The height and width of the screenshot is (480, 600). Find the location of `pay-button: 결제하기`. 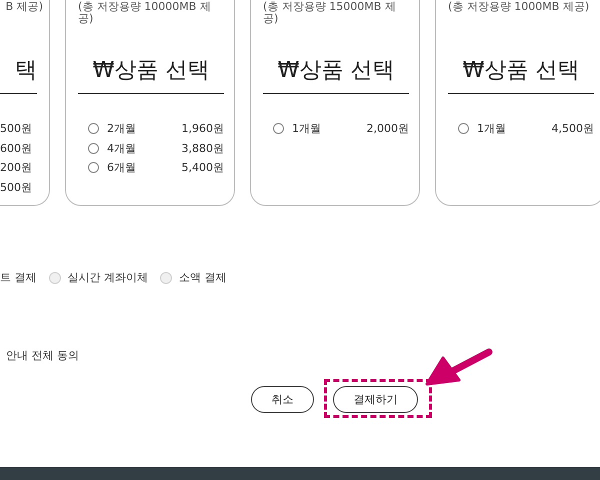

pay-button: 결제하기 is located at coordinates (375, 399).